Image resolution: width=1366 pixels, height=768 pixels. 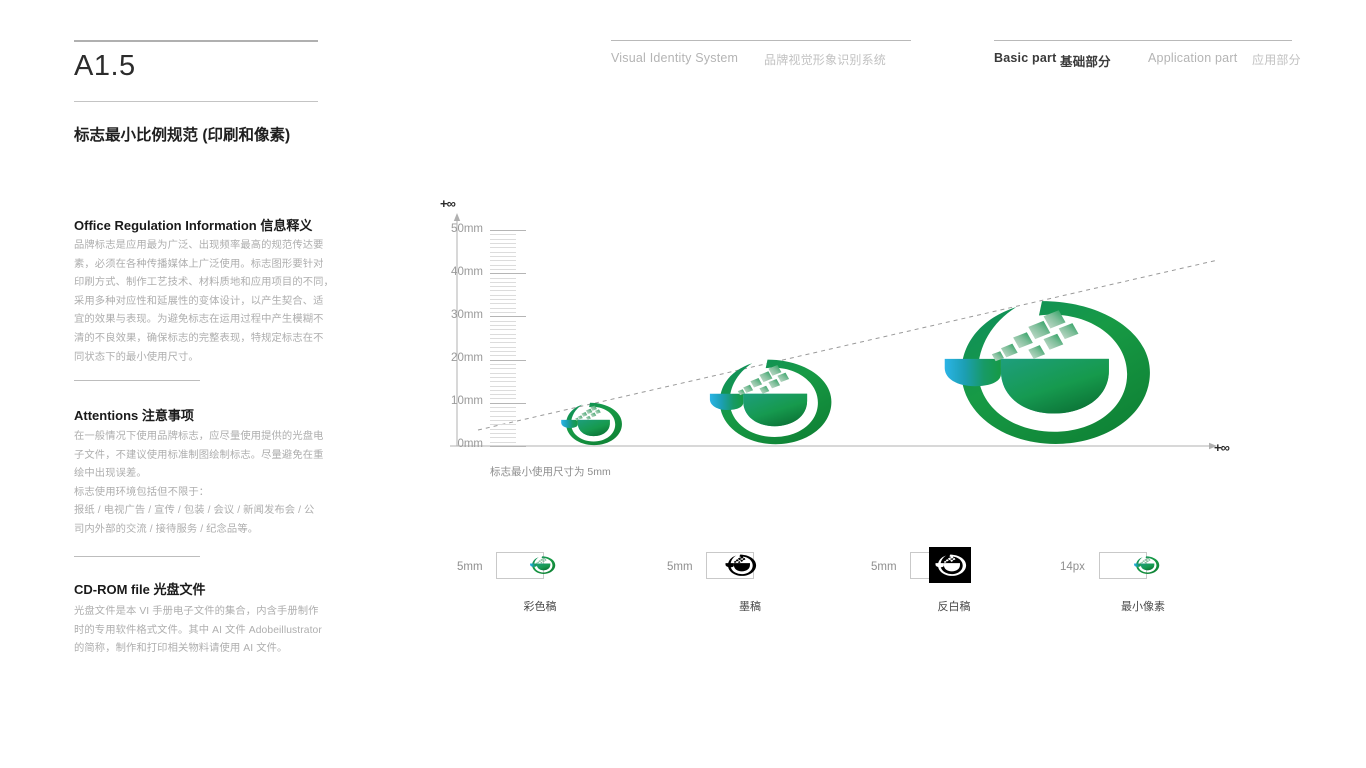 What do you see at coordinates (950, 565) in the screenshot?
I see `sample-logo-white` at bounding box center [950, 565].